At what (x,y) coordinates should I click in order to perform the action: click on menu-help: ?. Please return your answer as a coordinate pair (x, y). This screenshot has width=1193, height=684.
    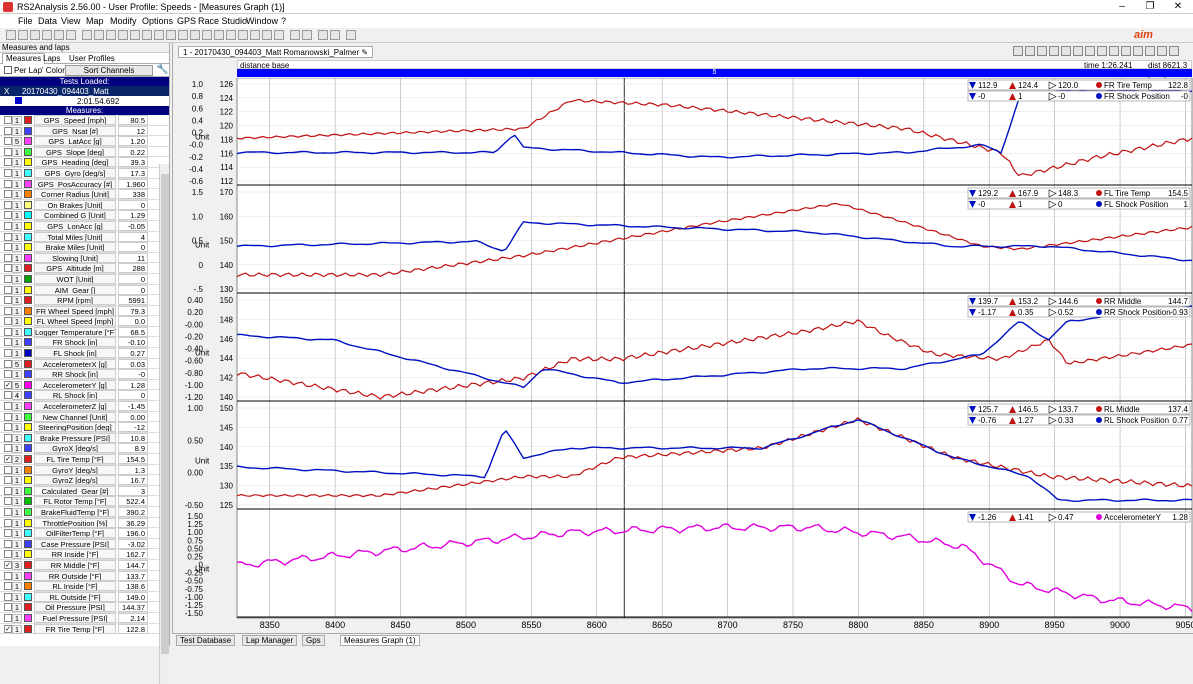
    Looking at the image, I should click on (283, 21).